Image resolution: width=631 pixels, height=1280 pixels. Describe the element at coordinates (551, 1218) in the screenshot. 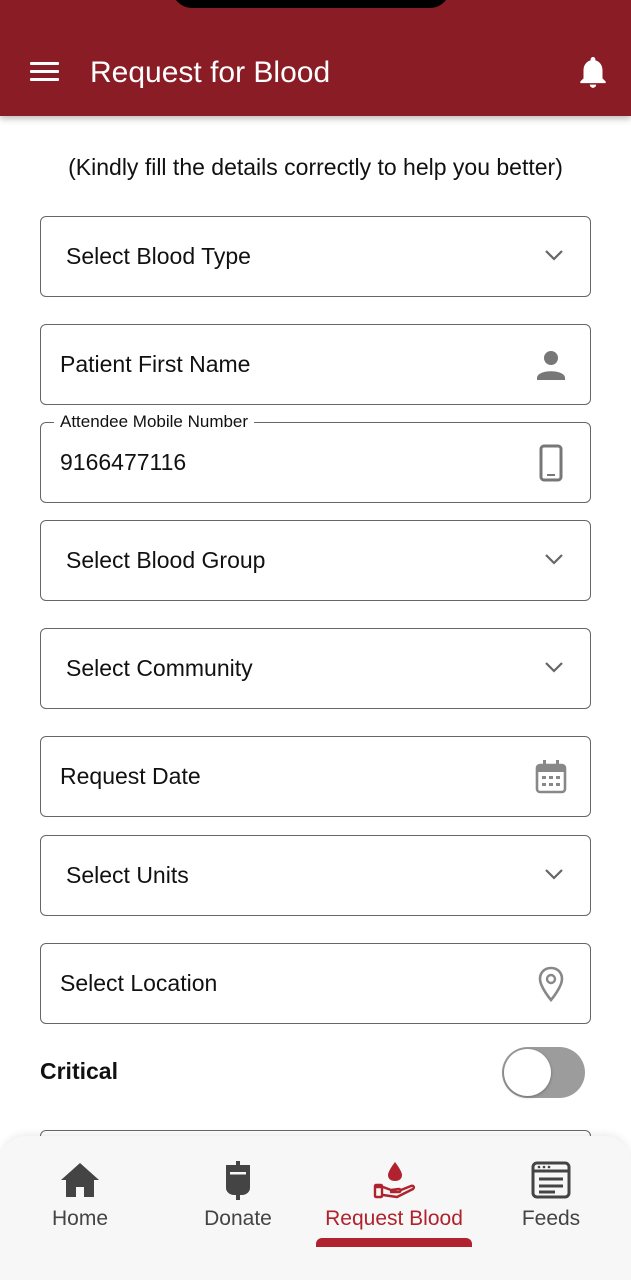

I see `nav-label-feeds: Feeds` at that location.